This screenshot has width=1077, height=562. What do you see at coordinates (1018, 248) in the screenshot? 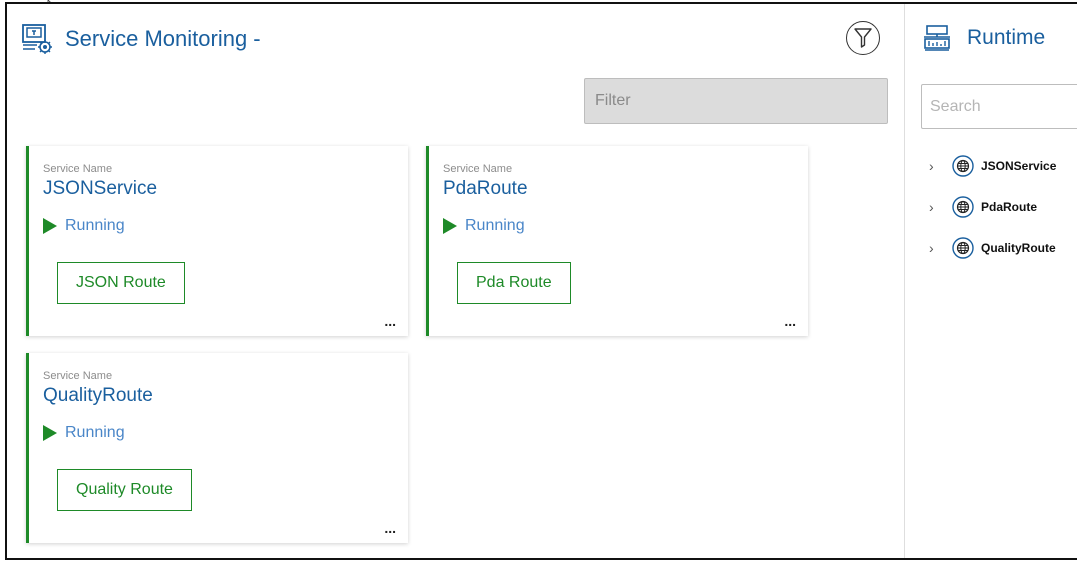
I see `tree-item-label: QualityRoute` at bounding box center [1018, 248].